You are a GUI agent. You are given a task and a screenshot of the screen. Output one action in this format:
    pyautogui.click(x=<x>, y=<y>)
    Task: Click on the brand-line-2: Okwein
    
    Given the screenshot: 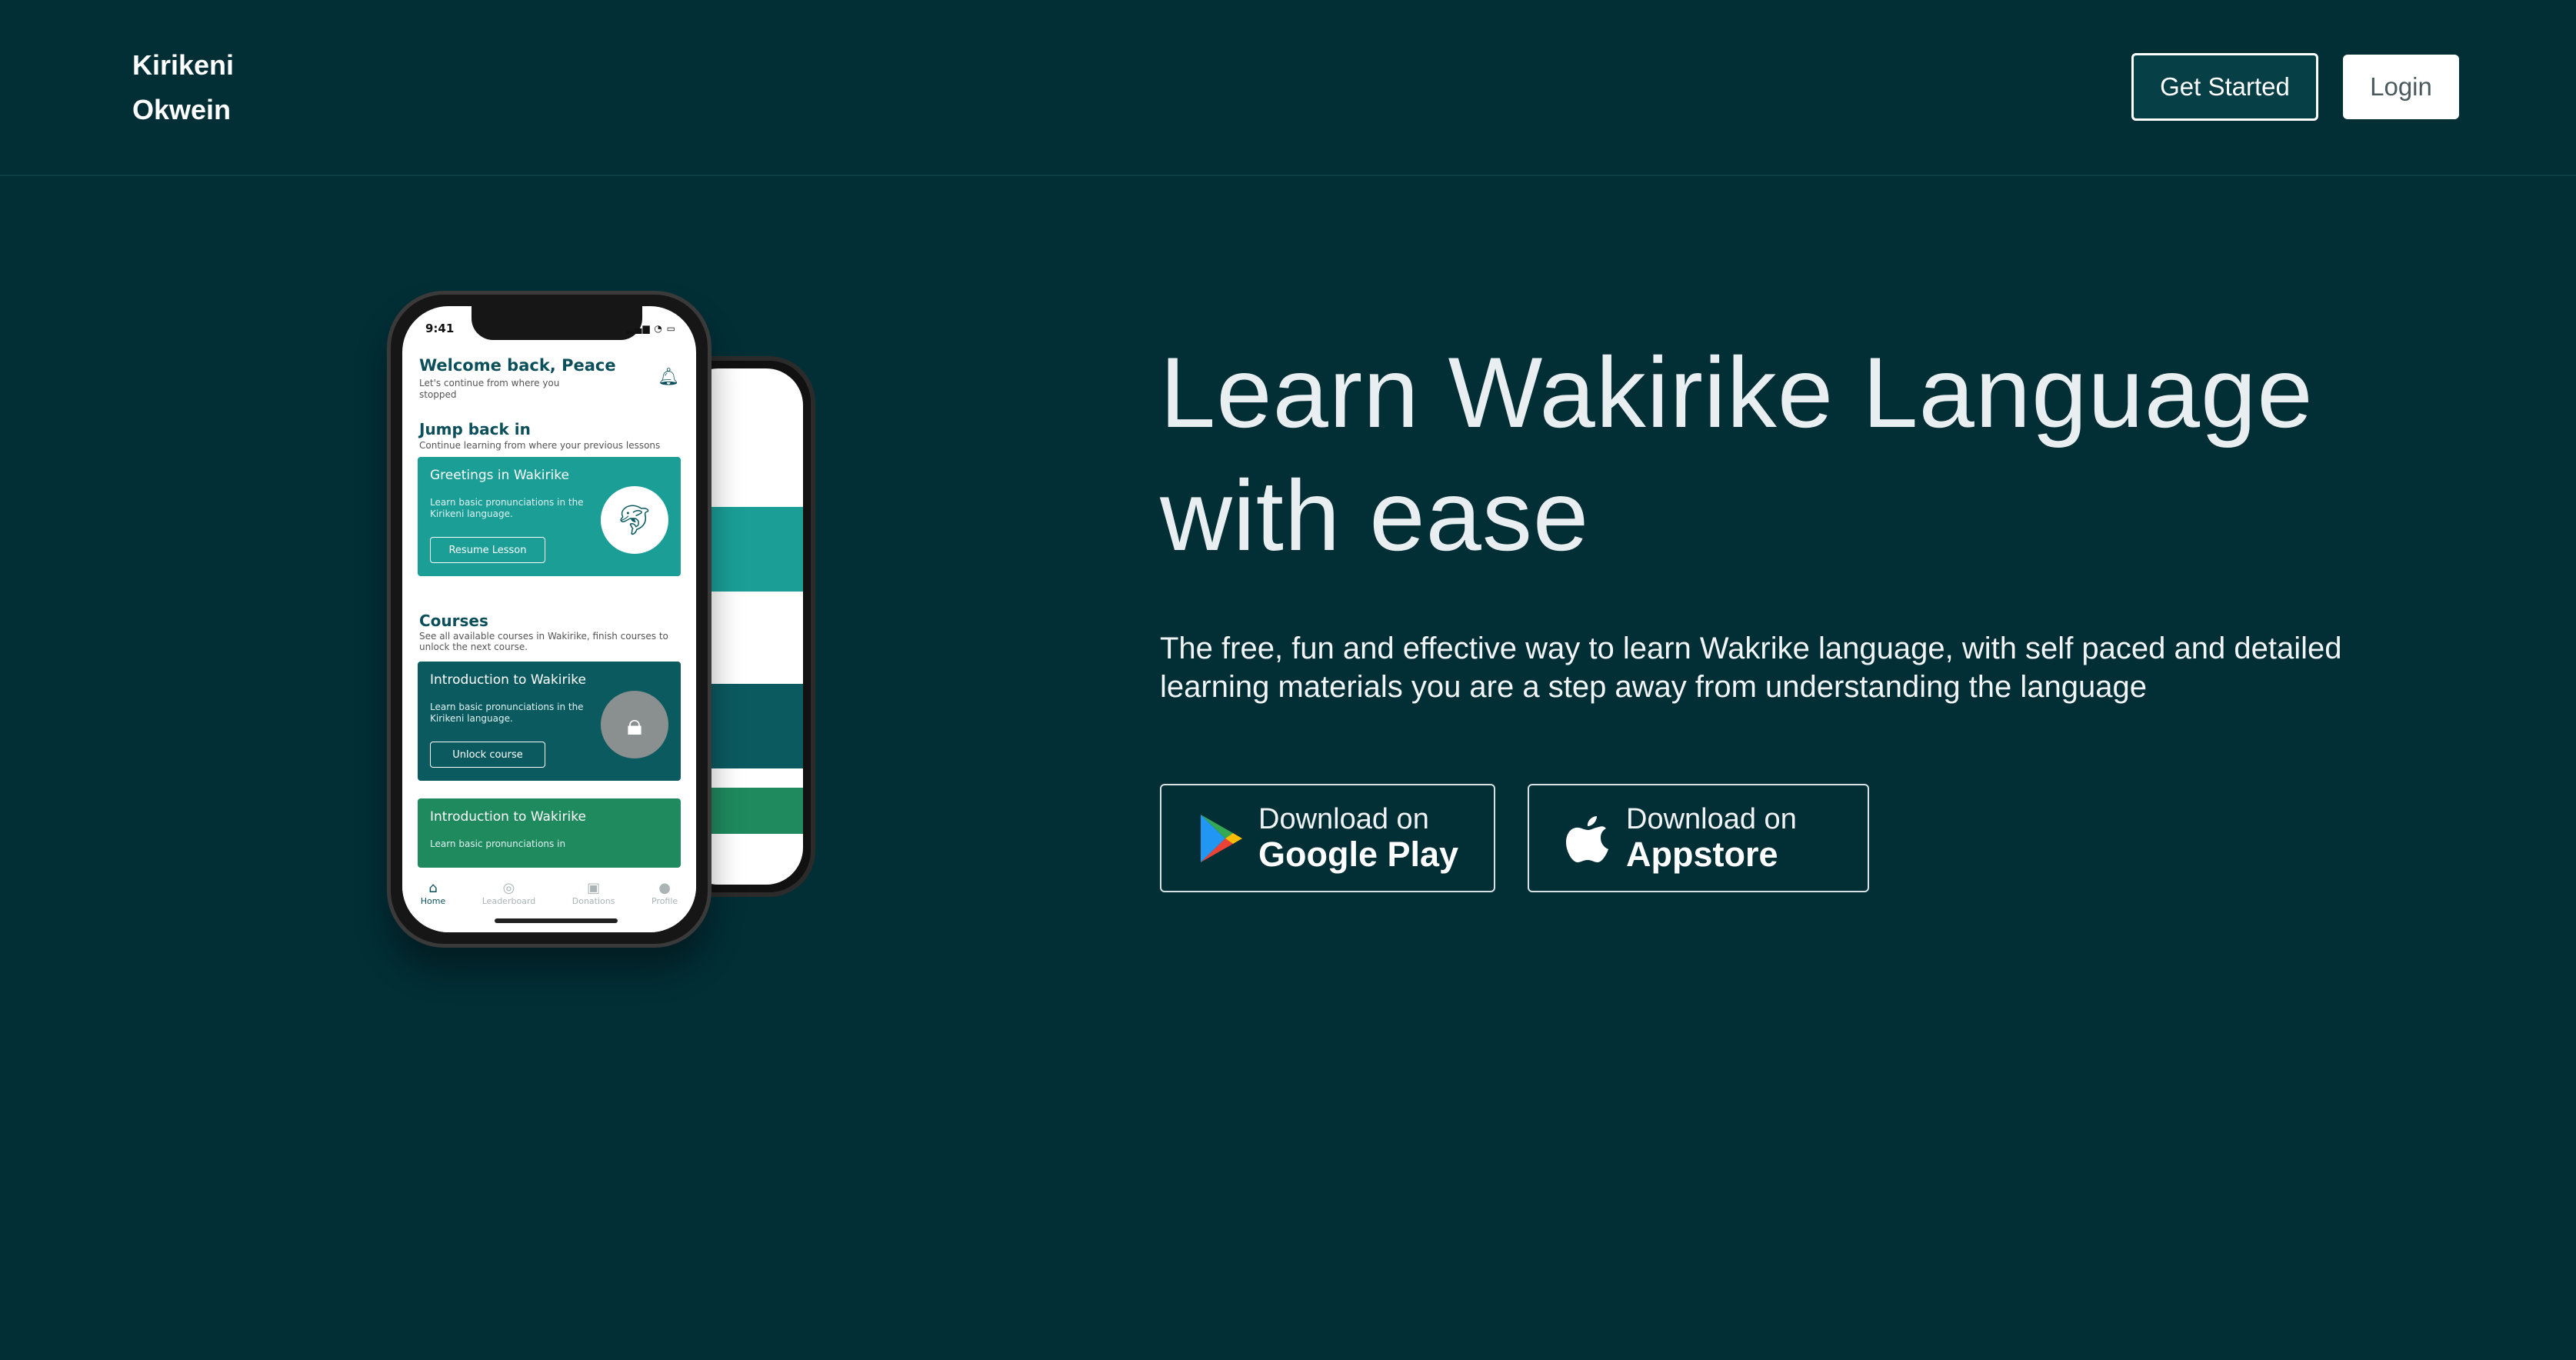 What is the action you would take?
    pyautogui.click(x=182, y=109)
    